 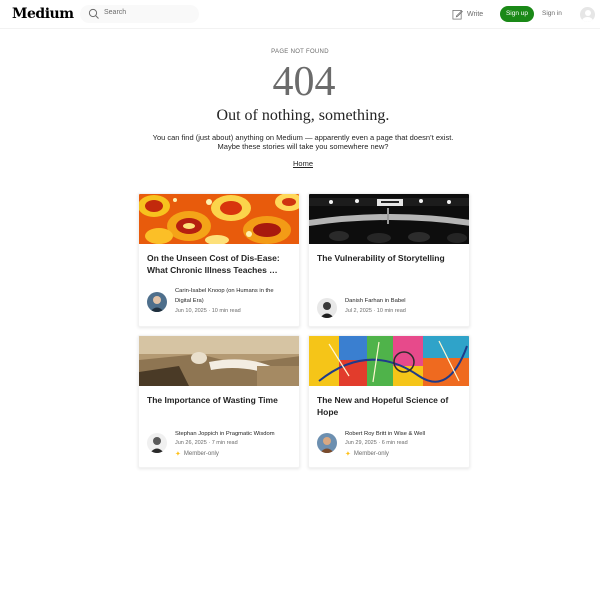 What do you see at coordinates (385, 434) in the screenshot?
I see `author-line: Robert Roy Britt in Wise & Well` at bounding box center [385, 434].